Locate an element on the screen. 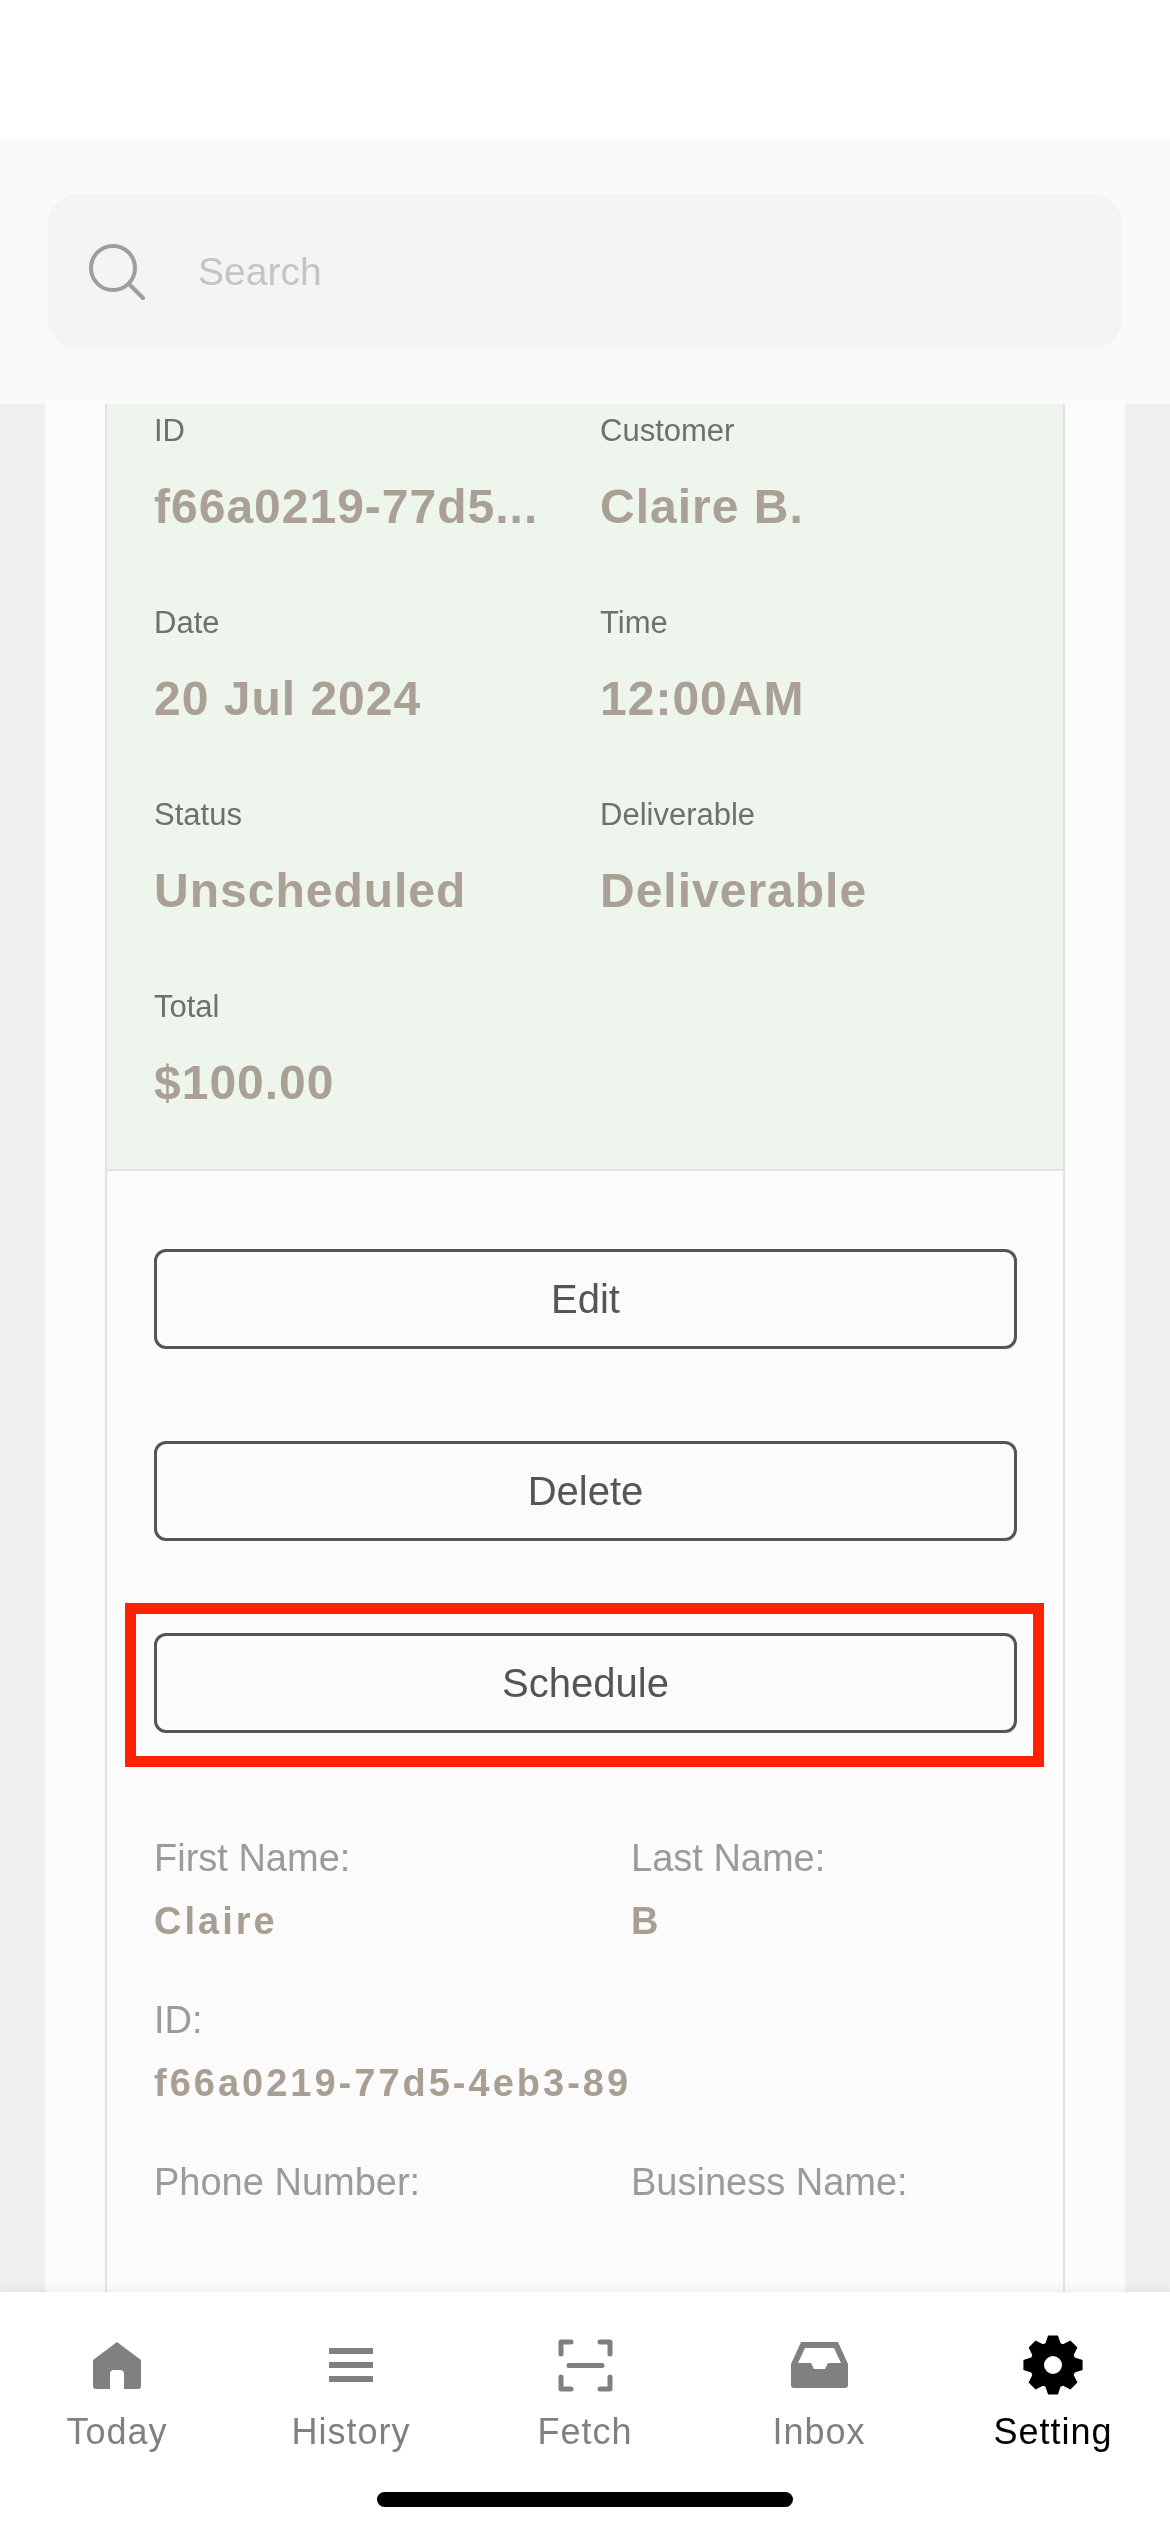  field-value: 12:00AM is located at coordinates (702, 699).